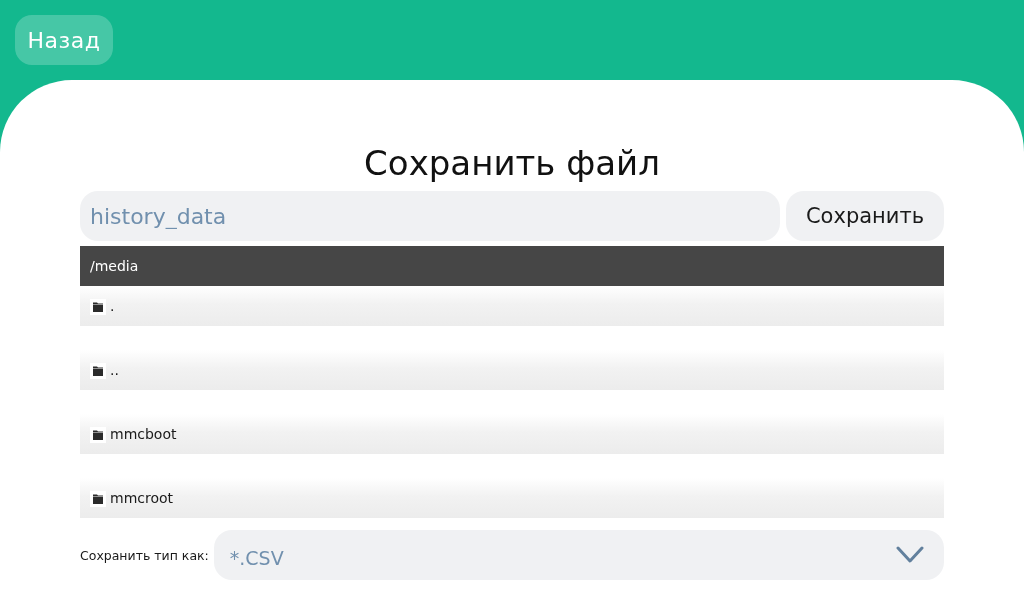 This screenshot has height=600, width=1024. Describe the element at coordinates (865, 216) in the screenshot. I see `save-button: Сохранить` at that location.